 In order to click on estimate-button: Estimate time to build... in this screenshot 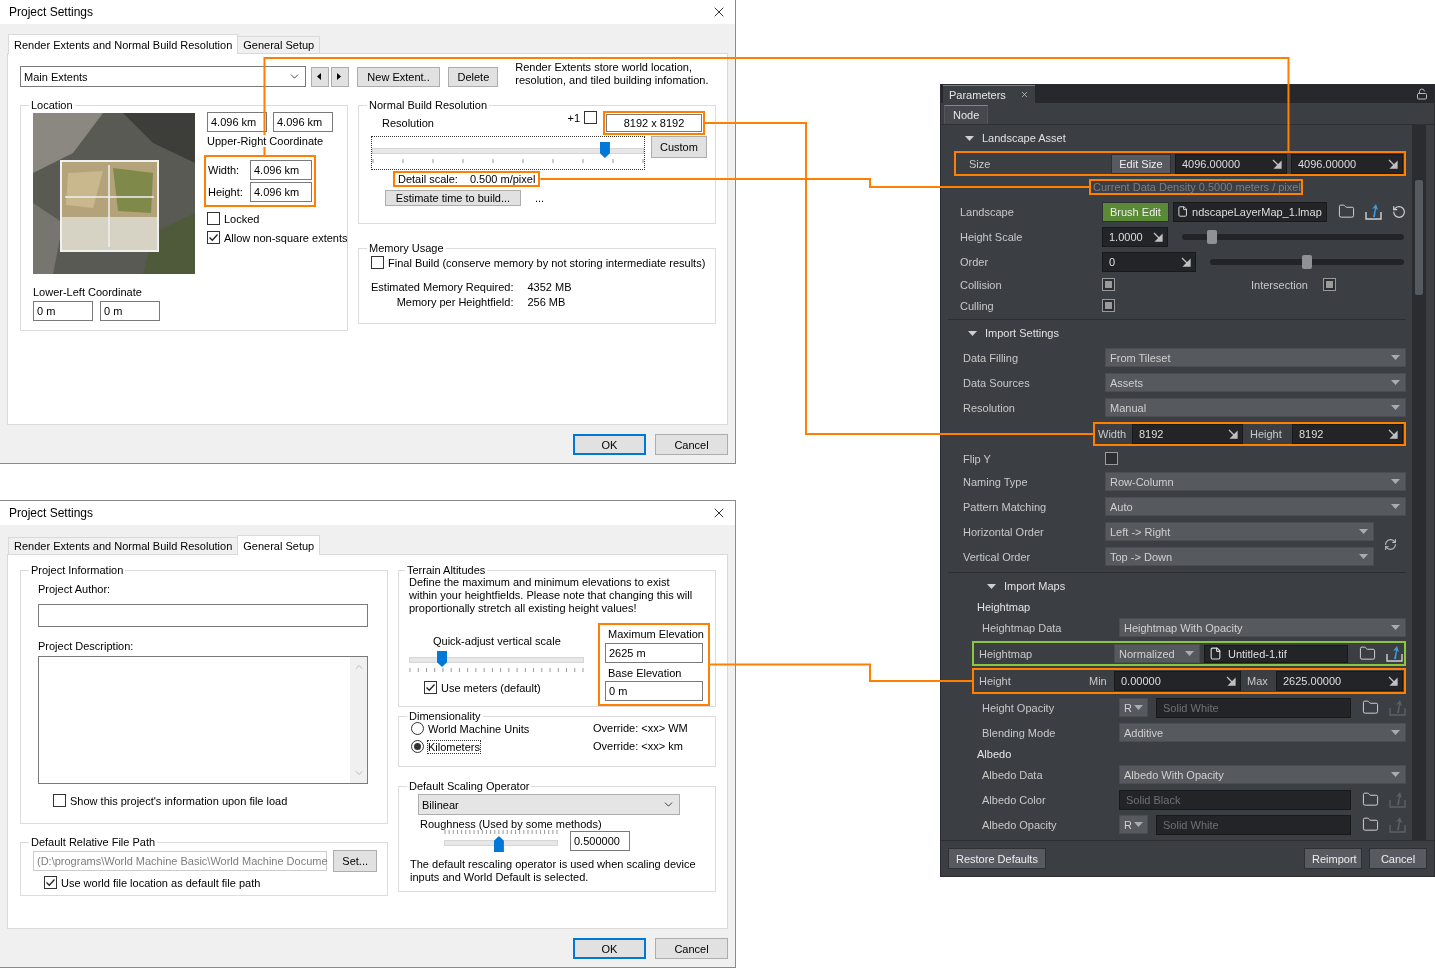, I will do `click(453, 198)`.